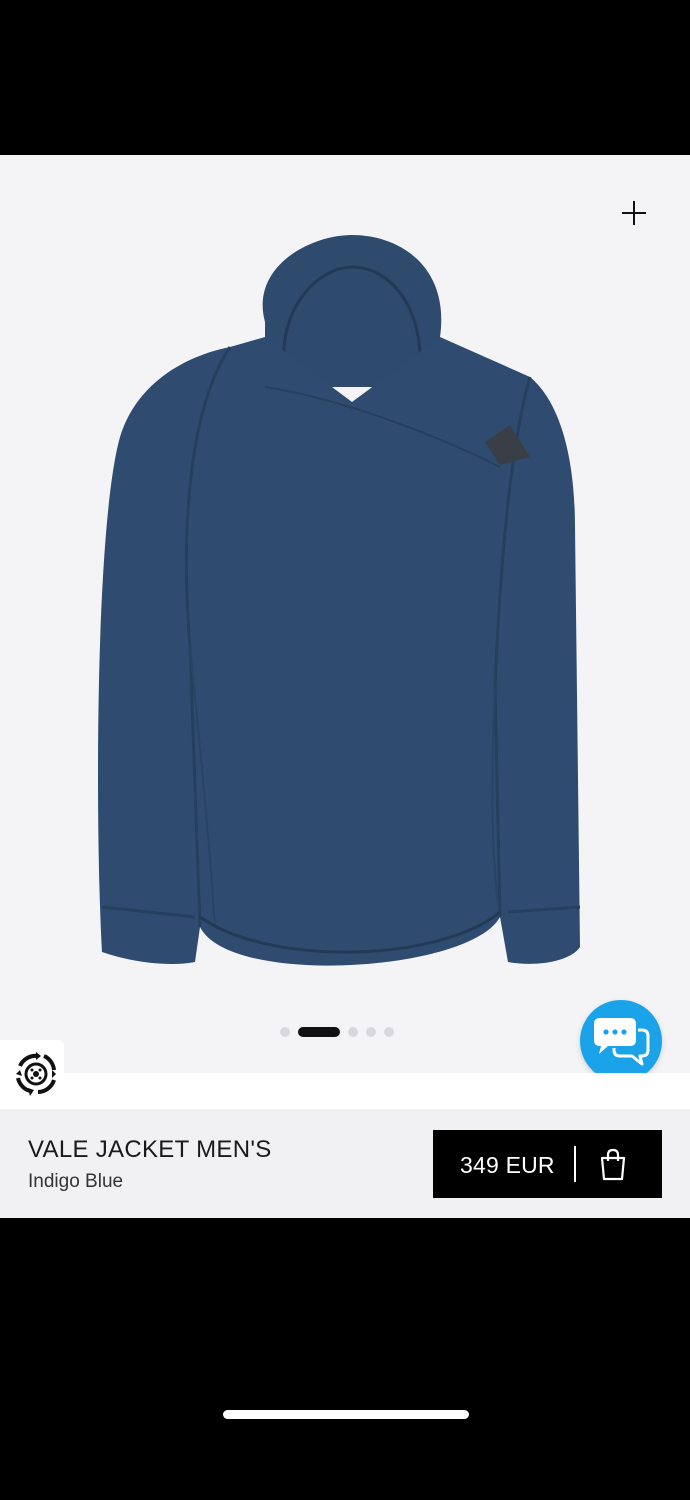 The height and width of the screenshot is (1500, 690). I want to click on button-divider, so click(575, 1164).